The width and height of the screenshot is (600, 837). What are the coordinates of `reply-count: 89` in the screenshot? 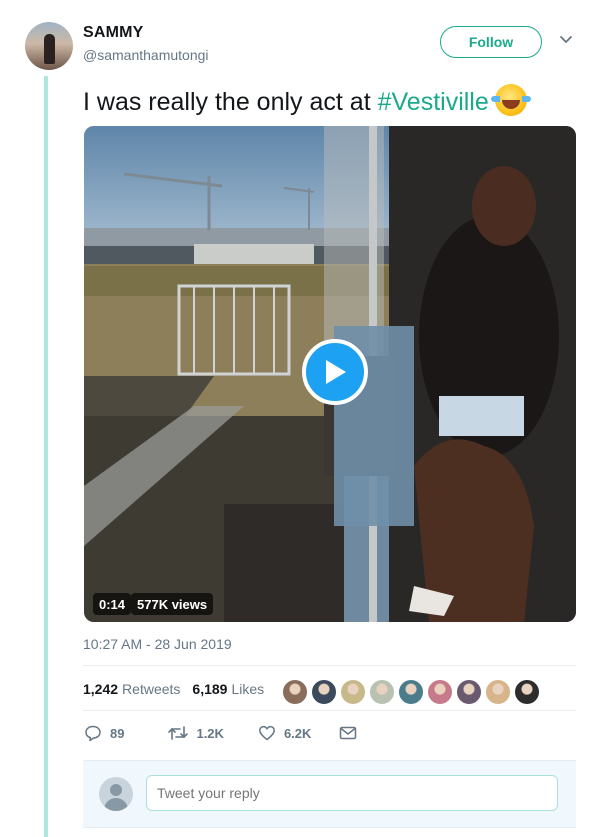 It's located at (117, 733).